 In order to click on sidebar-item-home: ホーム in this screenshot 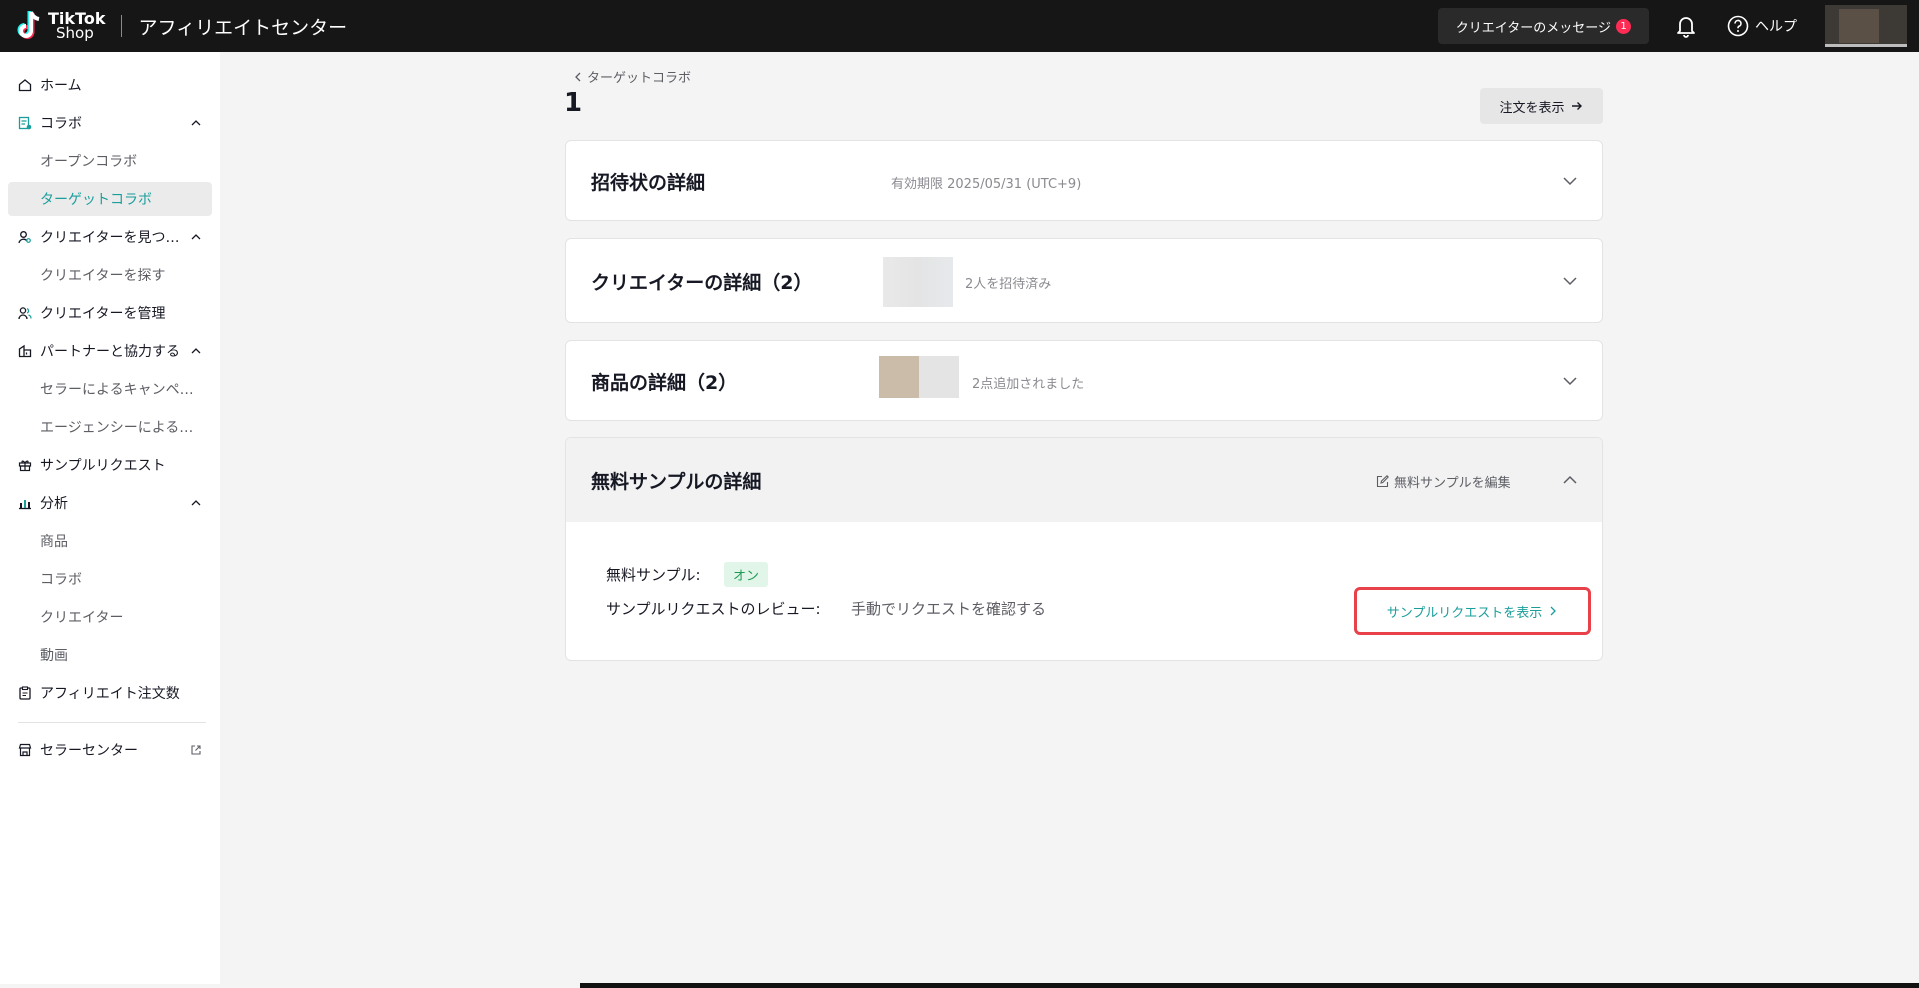, I will do `click(110, 85)`.